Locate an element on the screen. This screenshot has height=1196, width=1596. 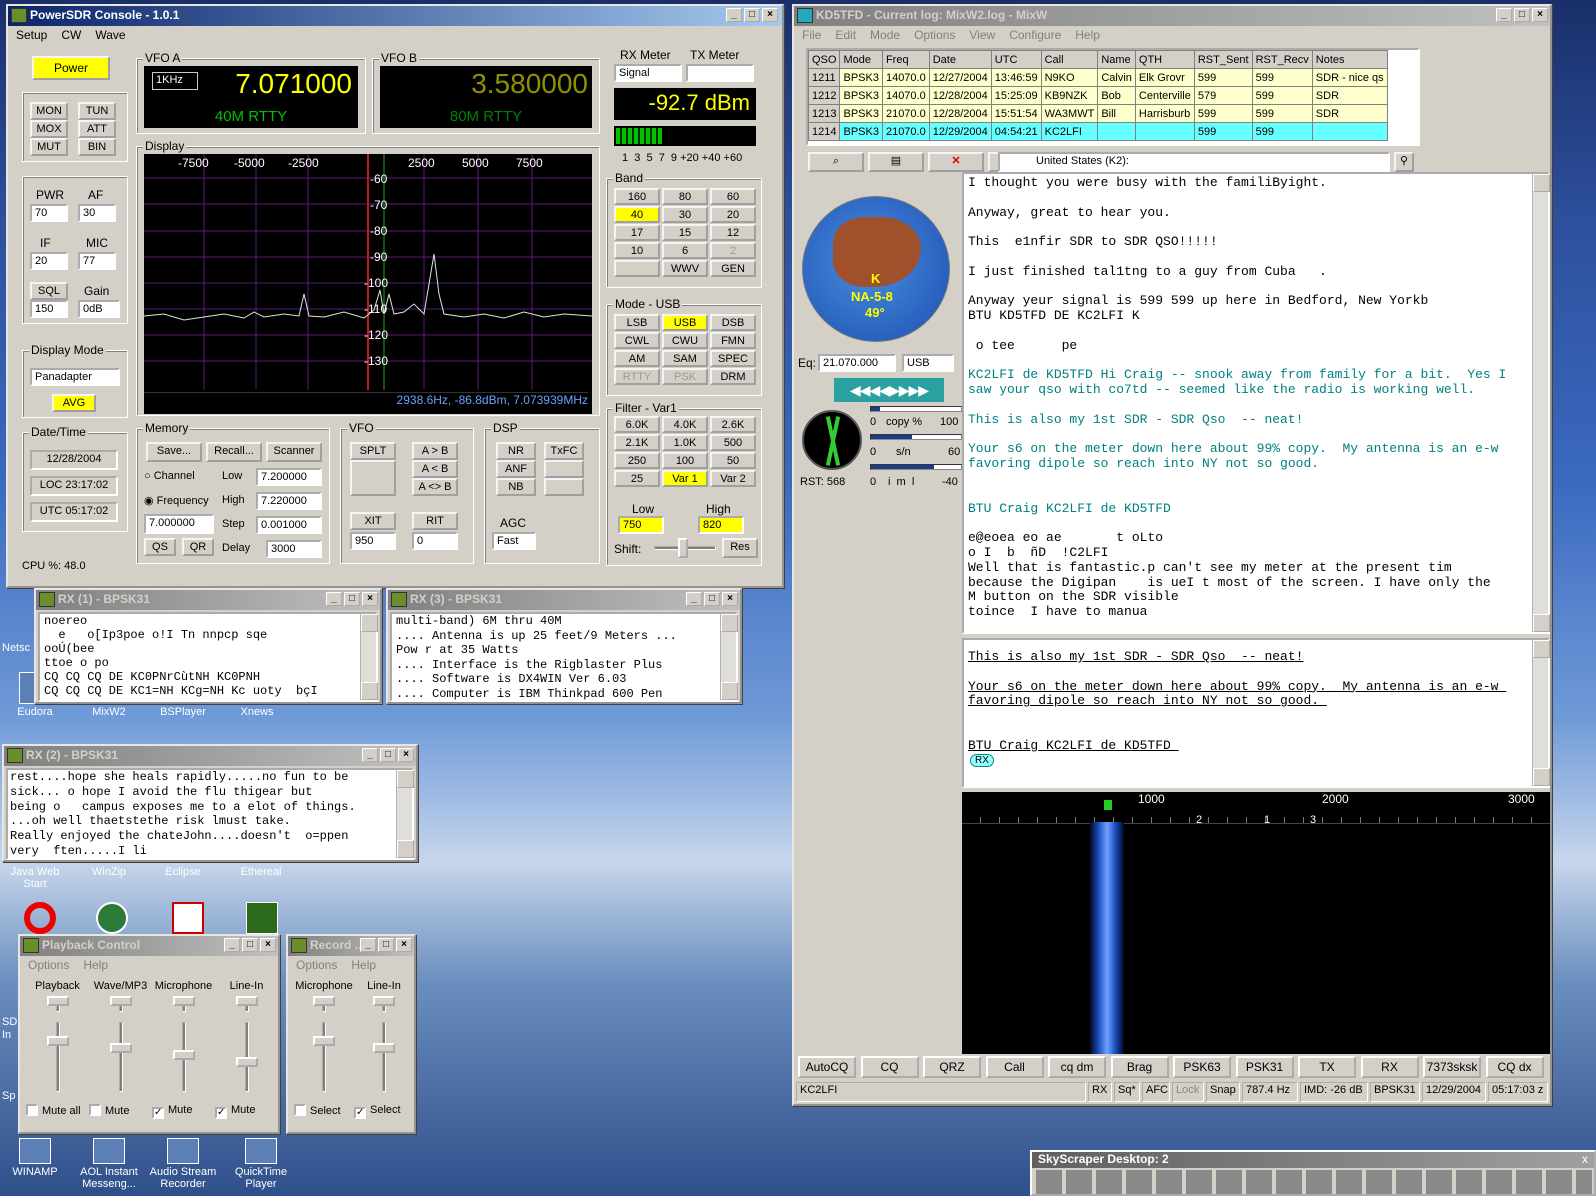
desktop-icon-winzip: WinZip is located at coordinates (109, 872).